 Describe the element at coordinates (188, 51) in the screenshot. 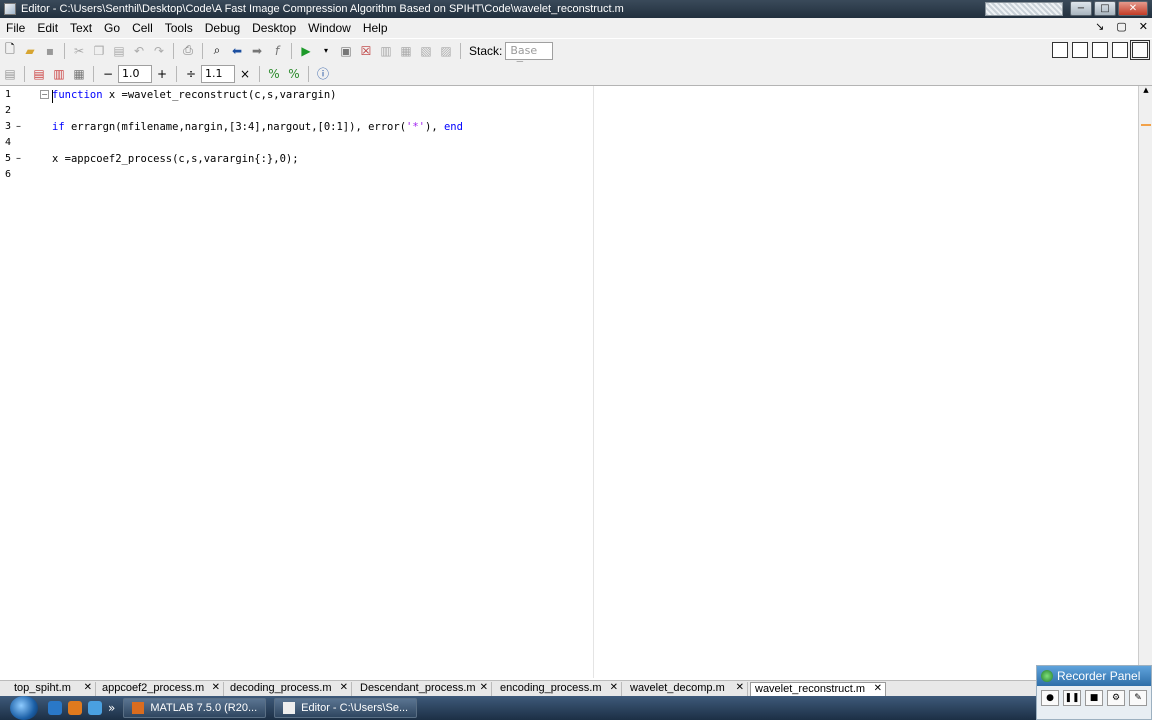

I see `print-icon: ⎙` at that location.